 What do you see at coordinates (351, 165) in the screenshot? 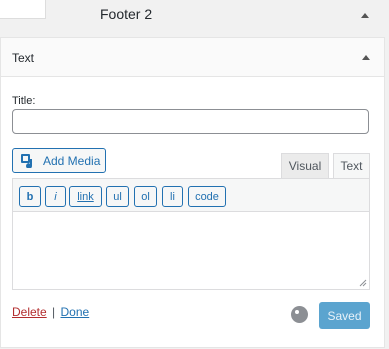
I see `tab-text: Text` at bounding box center [351, 165].